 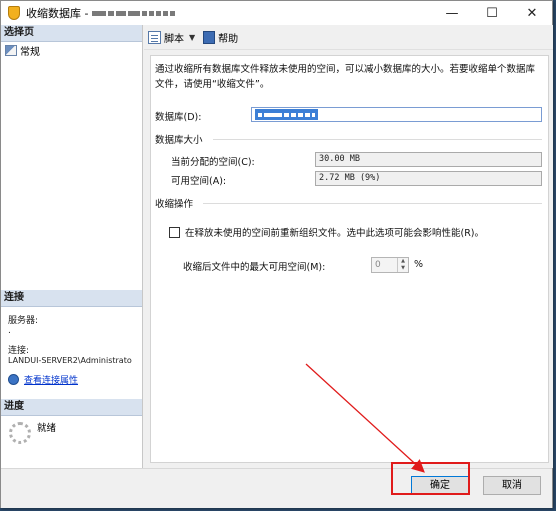 What do you see at coordinates (213, 162) in the screenshot?
I see `allocated-space-label: 当前分配的空间(C):` at bounding box center [213, 162].